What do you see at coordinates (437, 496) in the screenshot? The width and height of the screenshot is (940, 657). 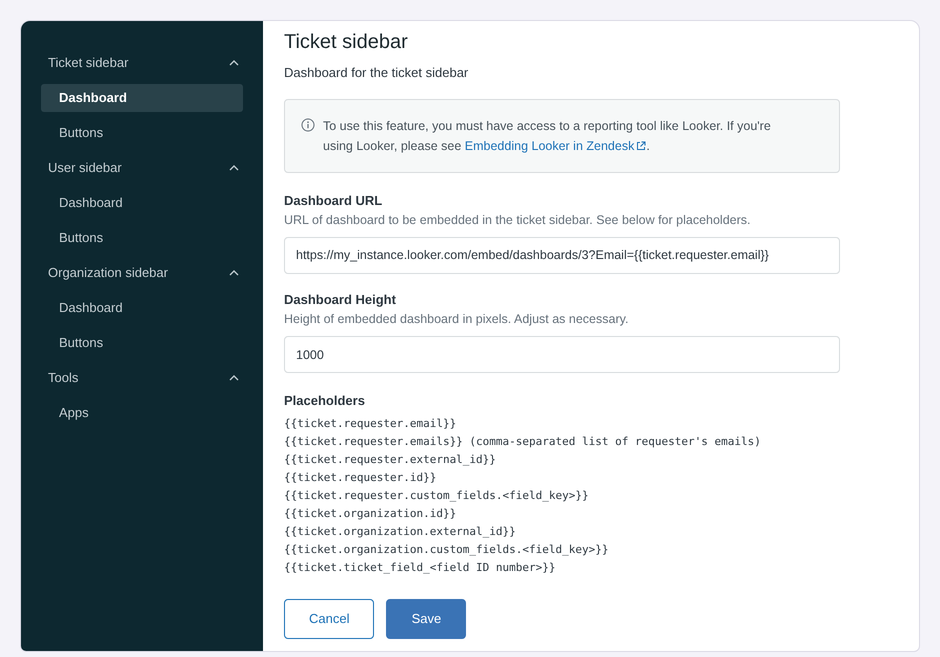 I see `placeholder-code: {{ticket.requester.custom_fields.<field_key>}}` at bounding box center [437, 496].